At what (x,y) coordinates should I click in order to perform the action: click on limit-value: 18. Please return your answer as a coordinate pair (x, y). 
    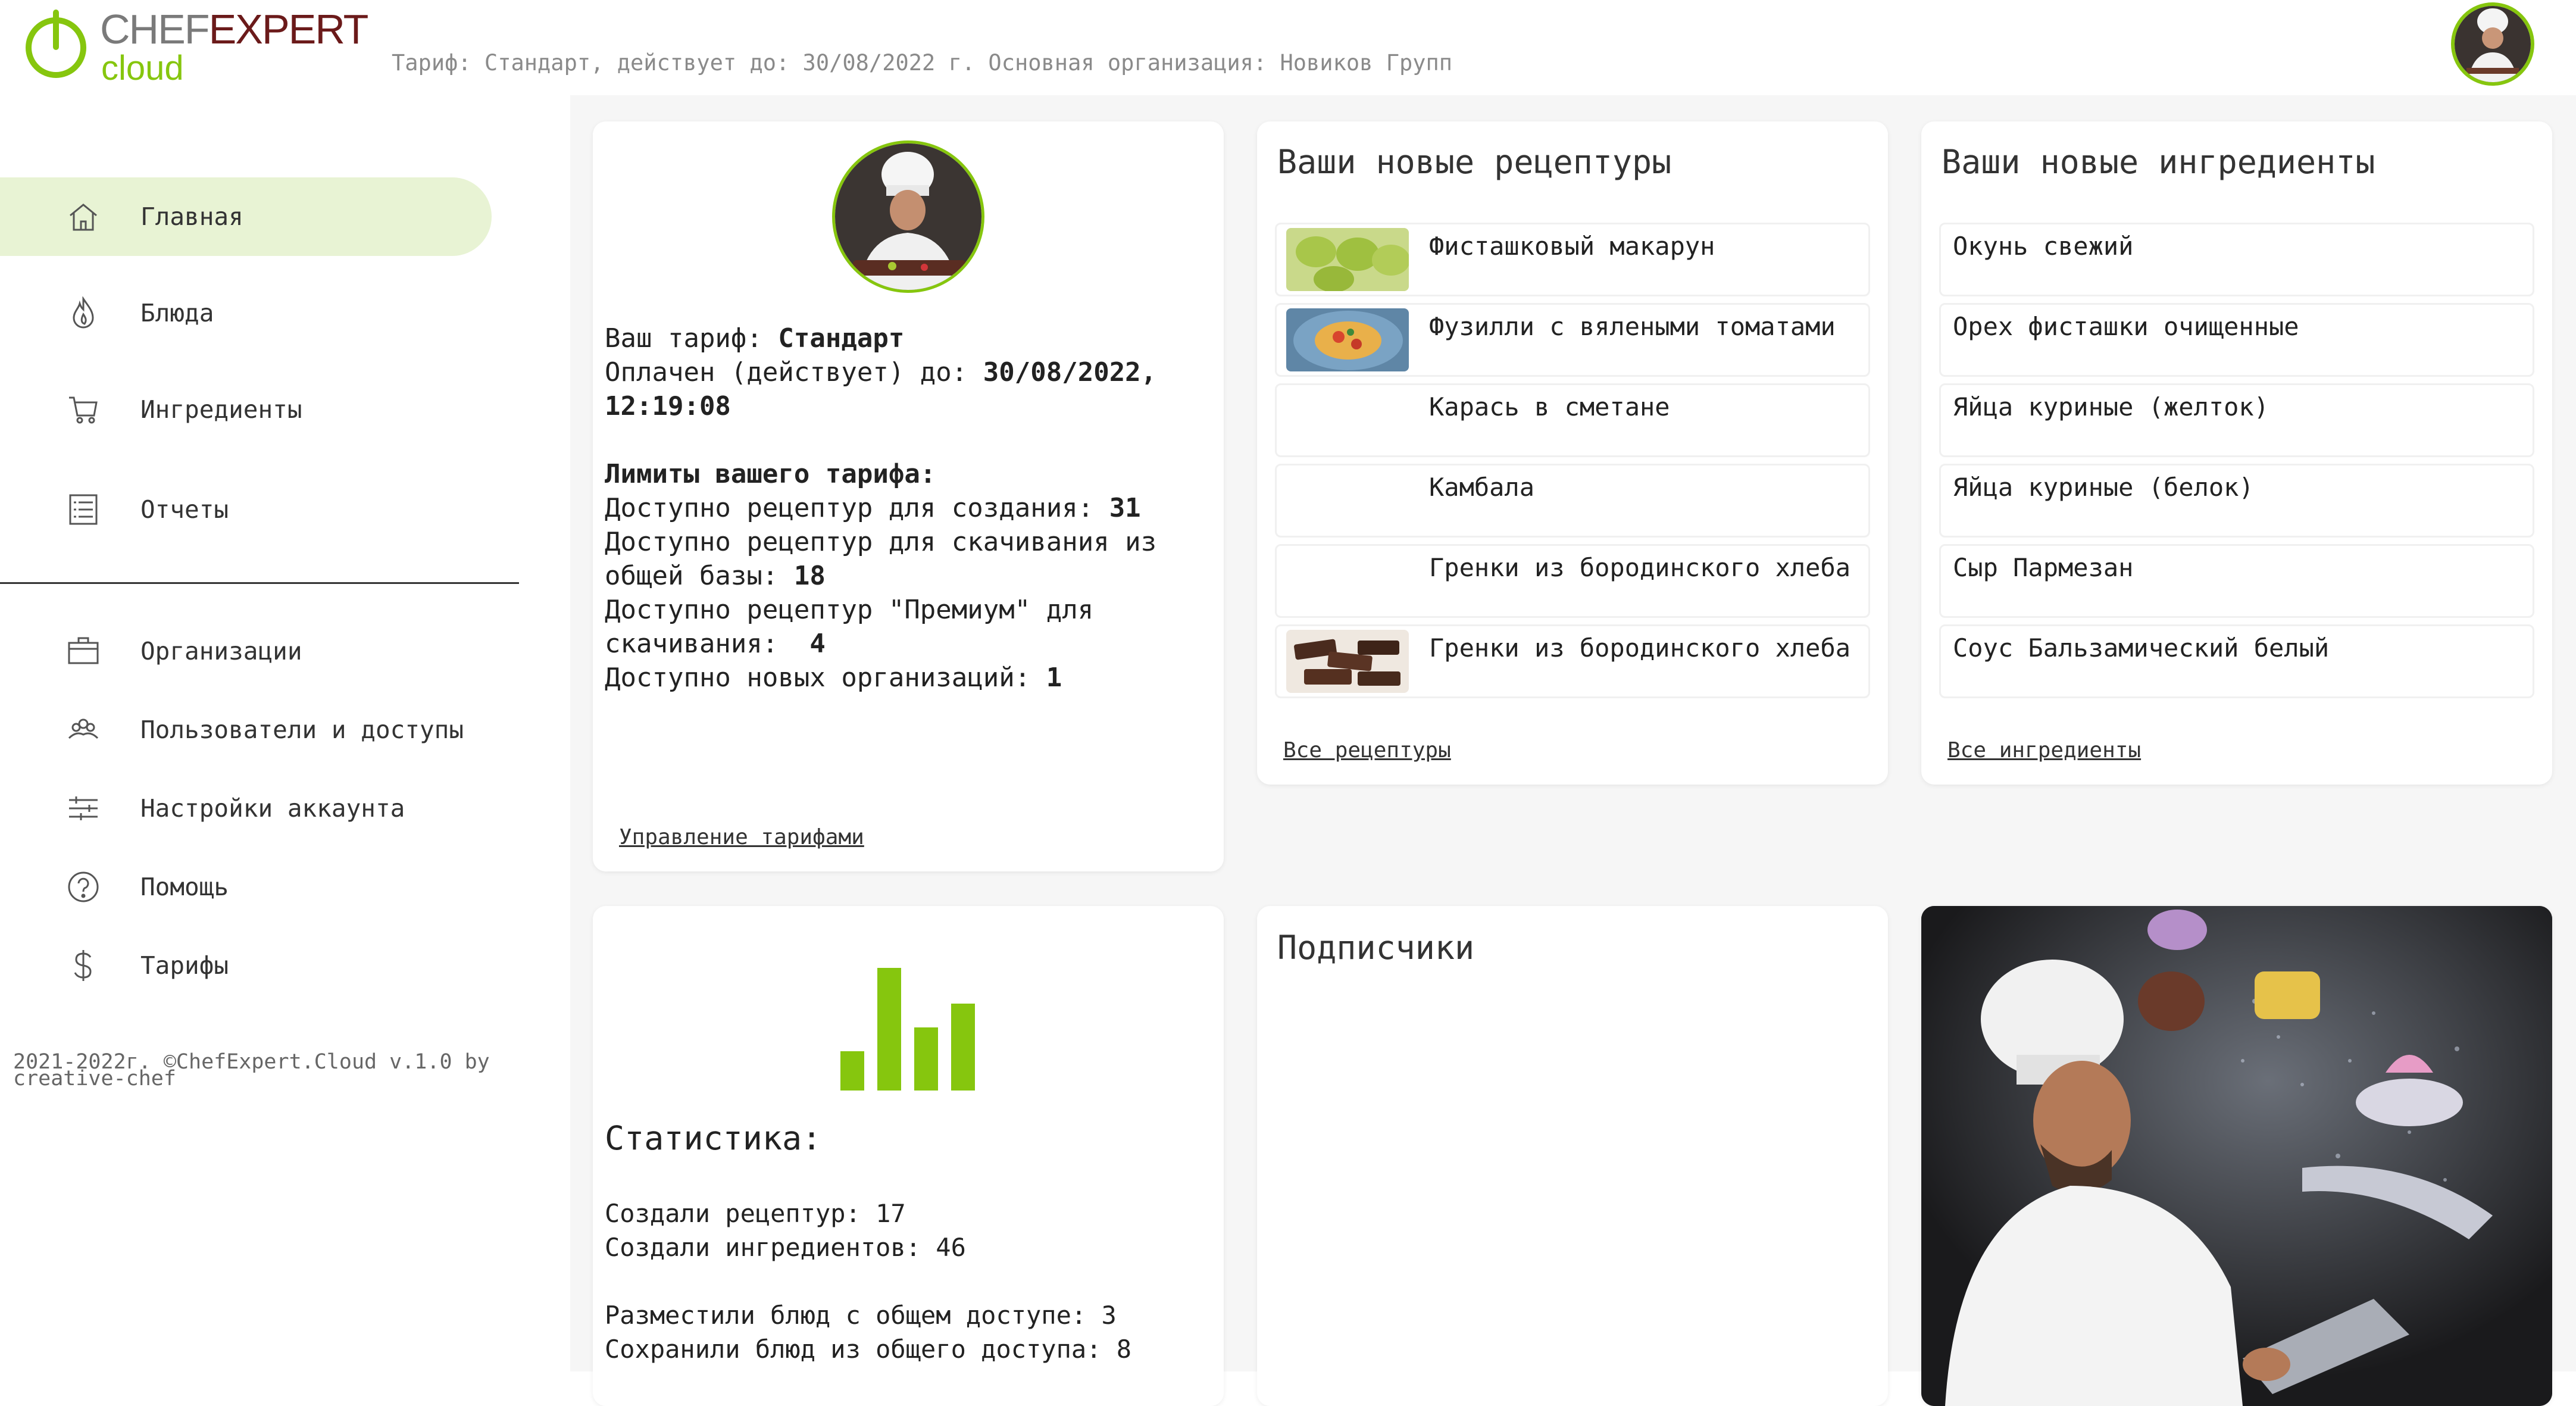
    Looking at the image, I should click on (809, 576).